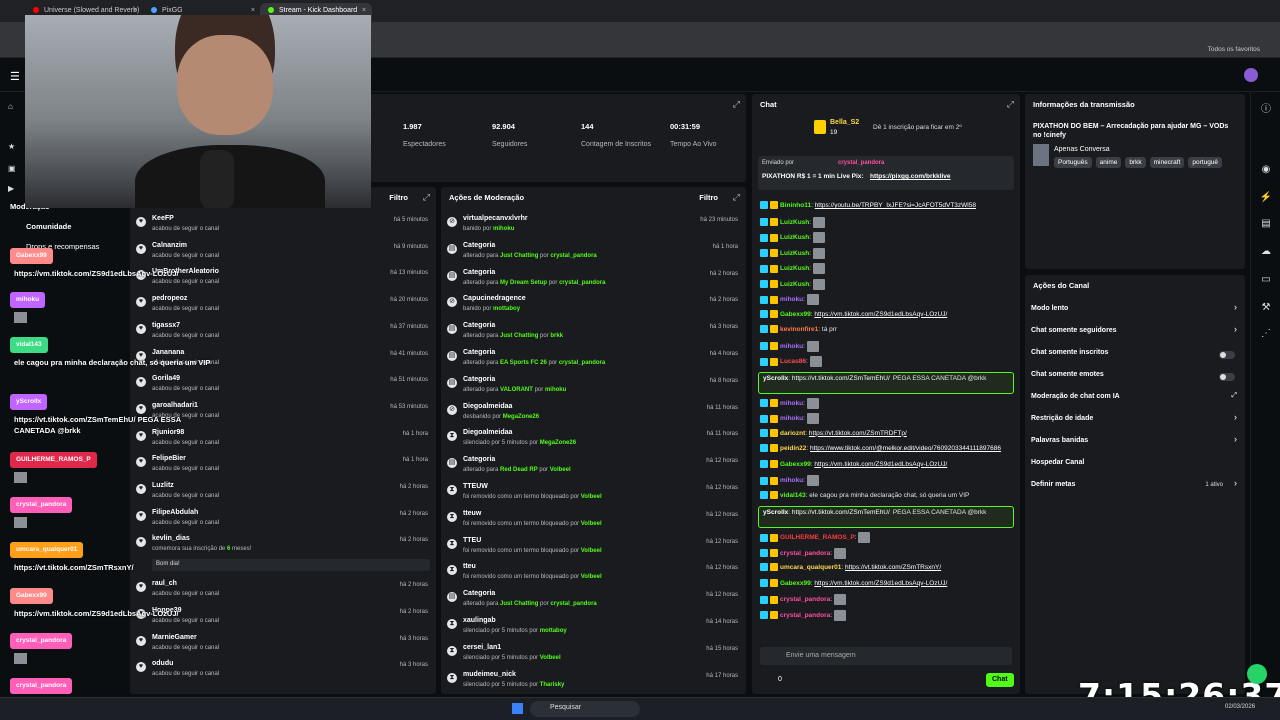  I want to click on video-icon: ▶, so click(11, 188).